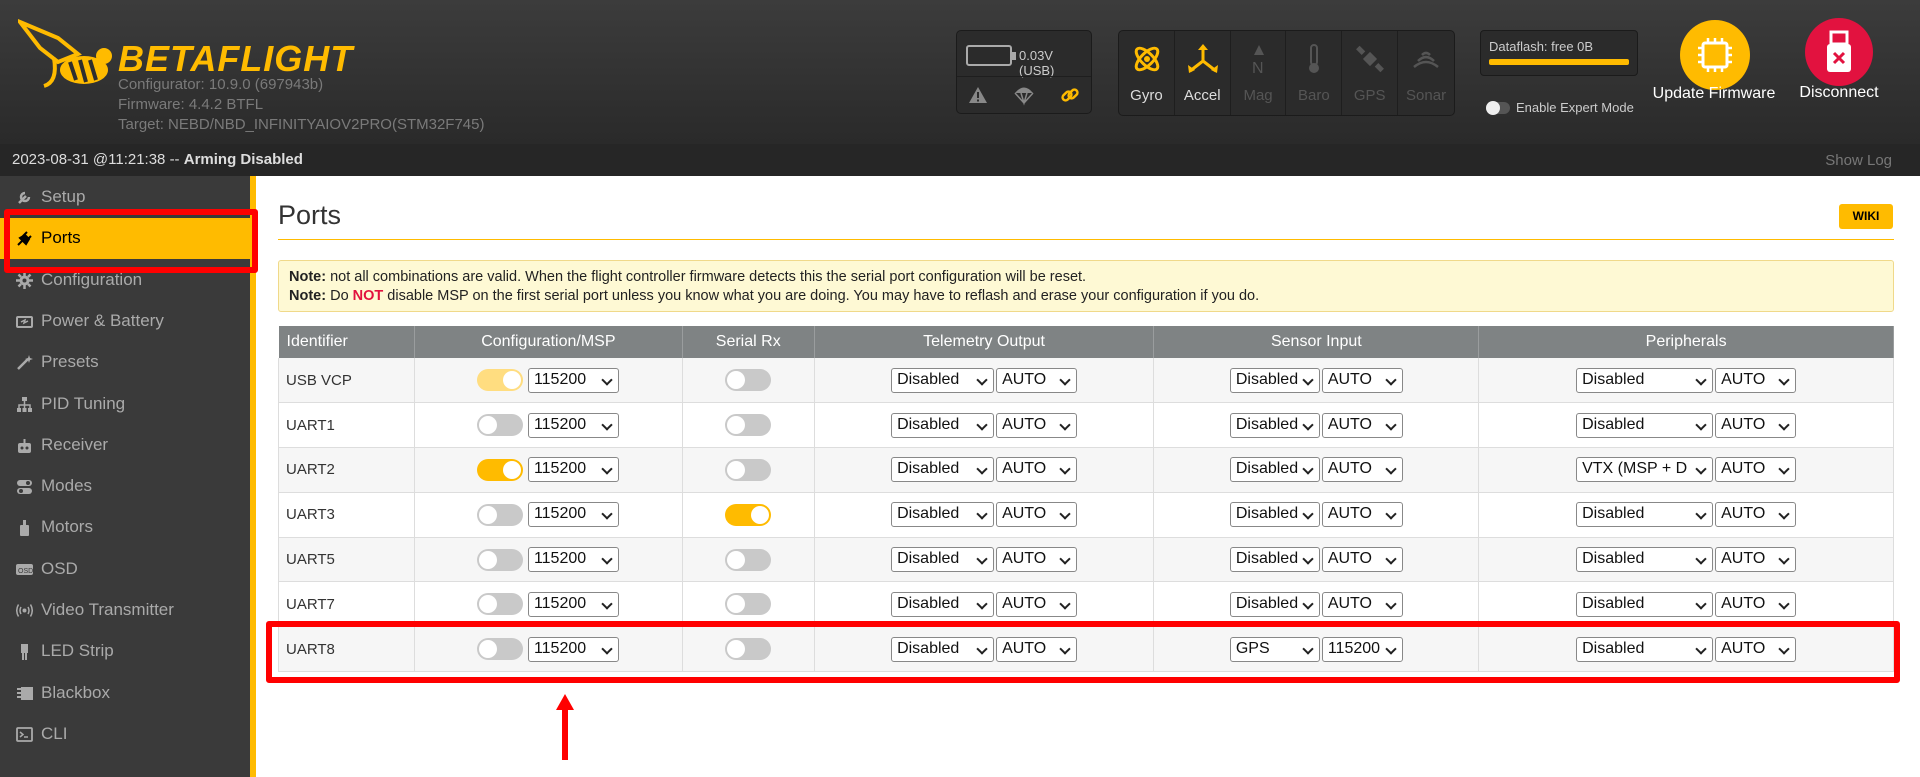 Image resolution: width=1920 pixels, height=777 pixels. Describe the element at coordinates (1286, 73) in the screenshot. I see `sensor-status-panel: Gyro Accel N Mag Baro GPS Sonar` at that location.